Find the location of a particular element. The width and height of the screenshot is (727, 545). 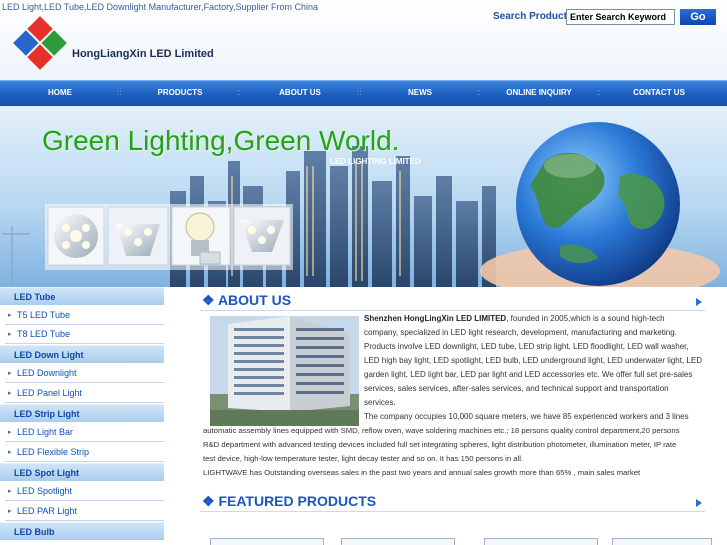

nav-home: HOME is located at coordinates (60, 93).